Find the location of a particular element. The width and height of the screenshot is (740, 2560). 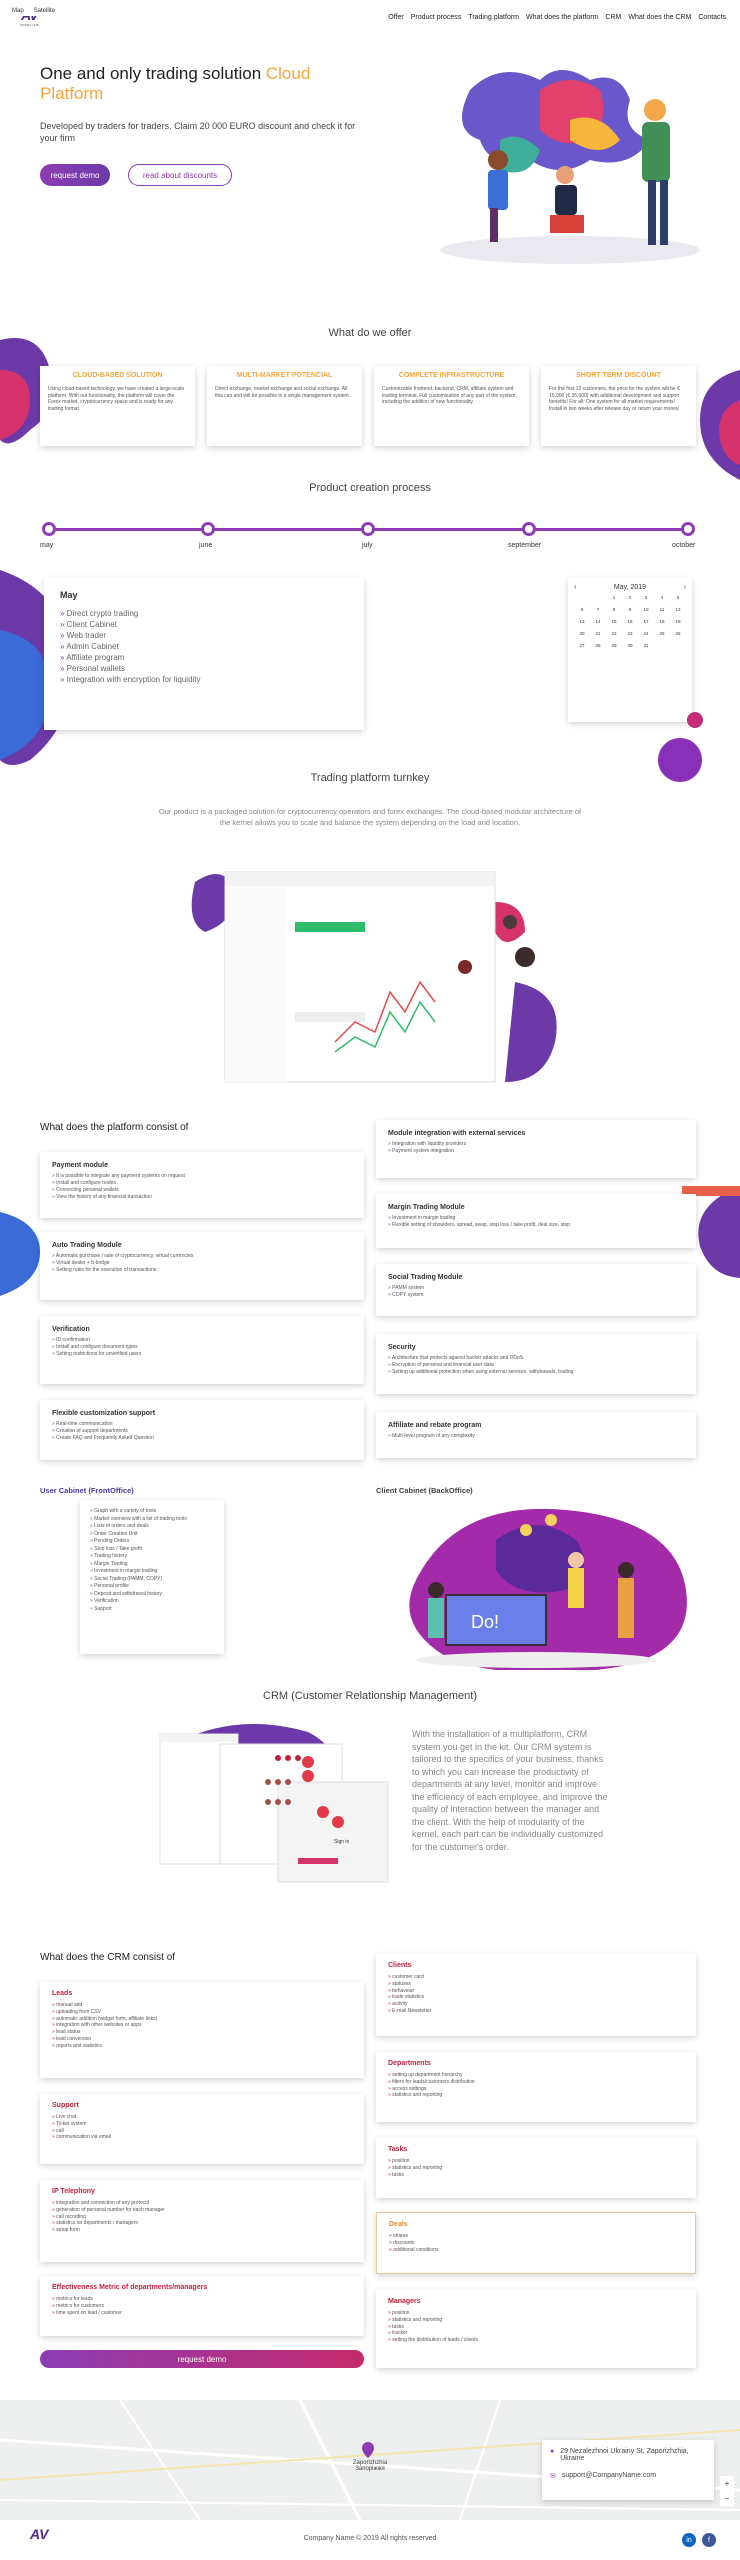

calendar-day: 6 is located at coordinates (582, 609).